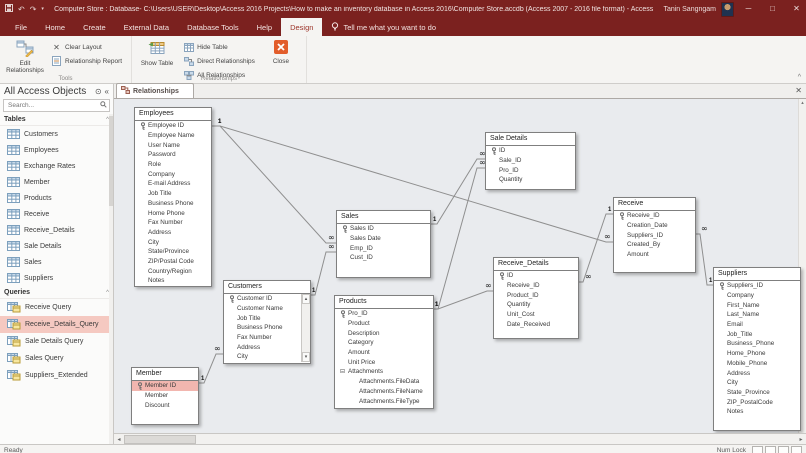  I want to click on restore-button: □, so click(772, 9).